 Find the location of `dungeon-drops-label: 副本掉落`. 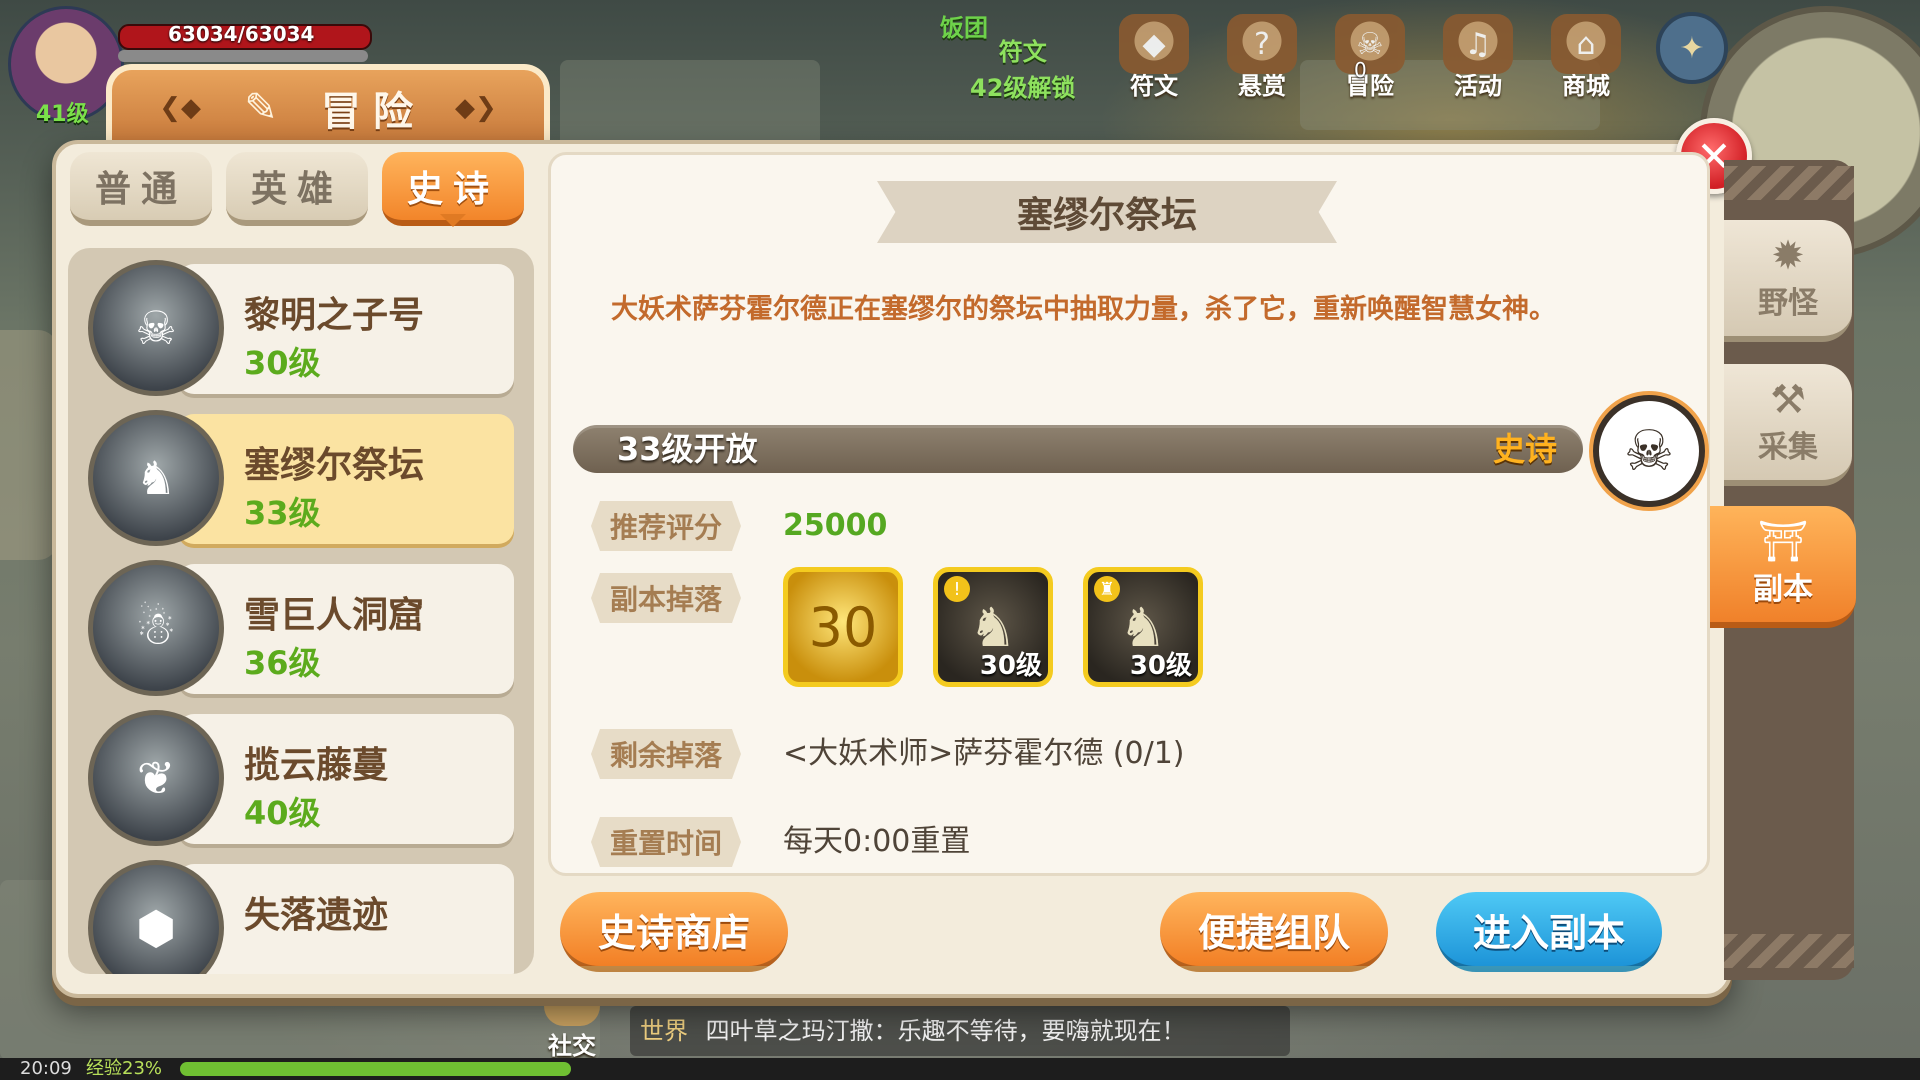

dungeon-drops-label: 副本掉落 is located at coordinates (666, 598).